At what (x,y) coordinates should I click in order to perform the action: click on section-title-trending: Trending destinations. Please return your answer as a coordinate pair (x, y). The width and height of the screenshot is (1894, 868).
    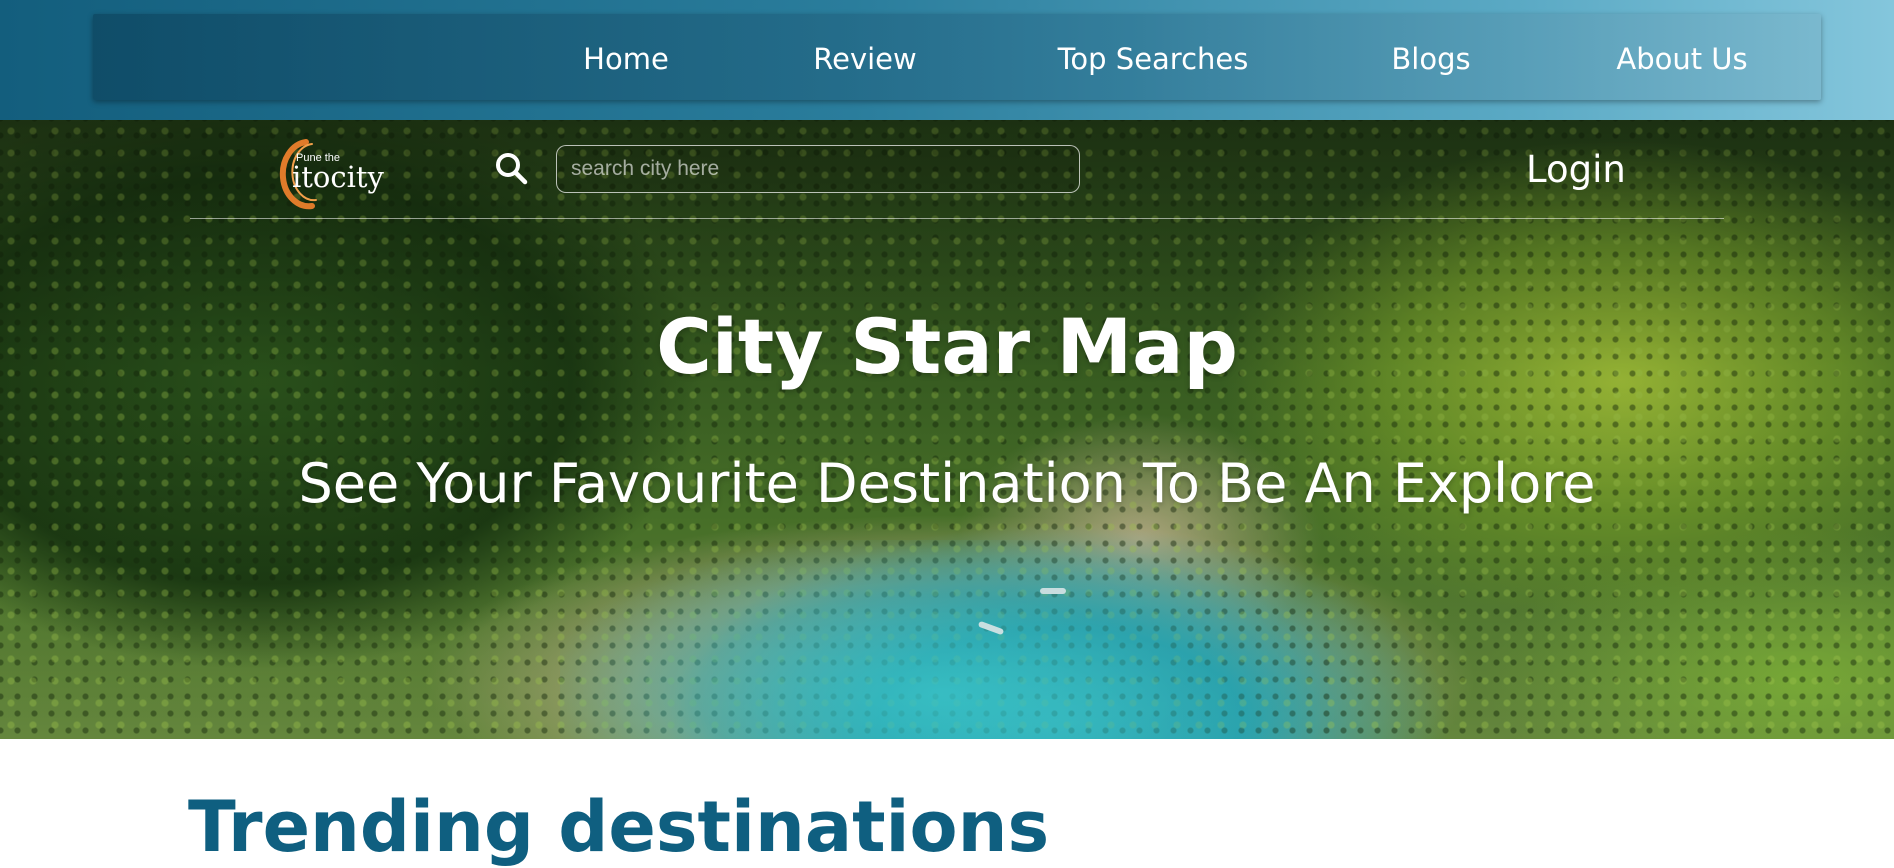
    Looking at the image, I should click on (619, 827).